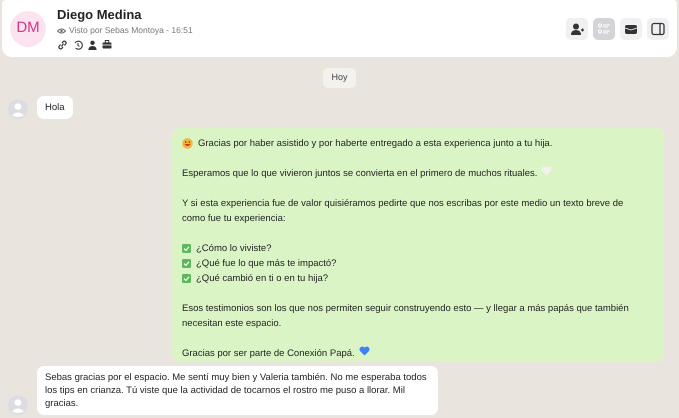 Image resolution: width=679 pixels, height=418 pixels. Describe the element at coordinates (131, 30) in the screenshot. I see `seen-status: Visto por Sebas Montoya - 16:51` at that location.